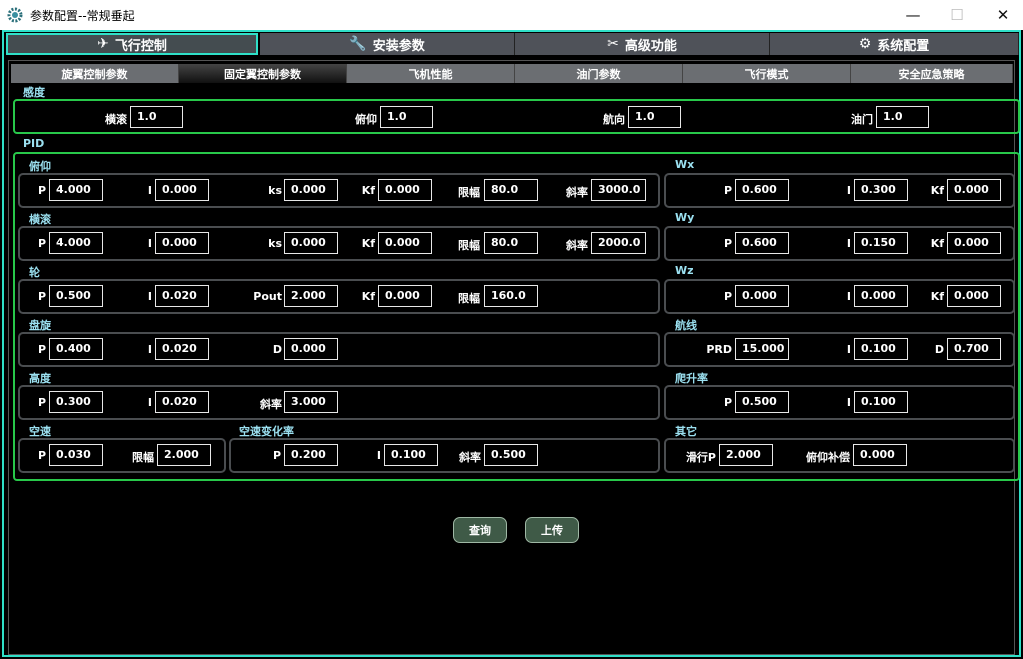 This screenshot has width=1023, height=659. I want to click on airspeed-rate-slope-input: 0.500, so click(511, 455).